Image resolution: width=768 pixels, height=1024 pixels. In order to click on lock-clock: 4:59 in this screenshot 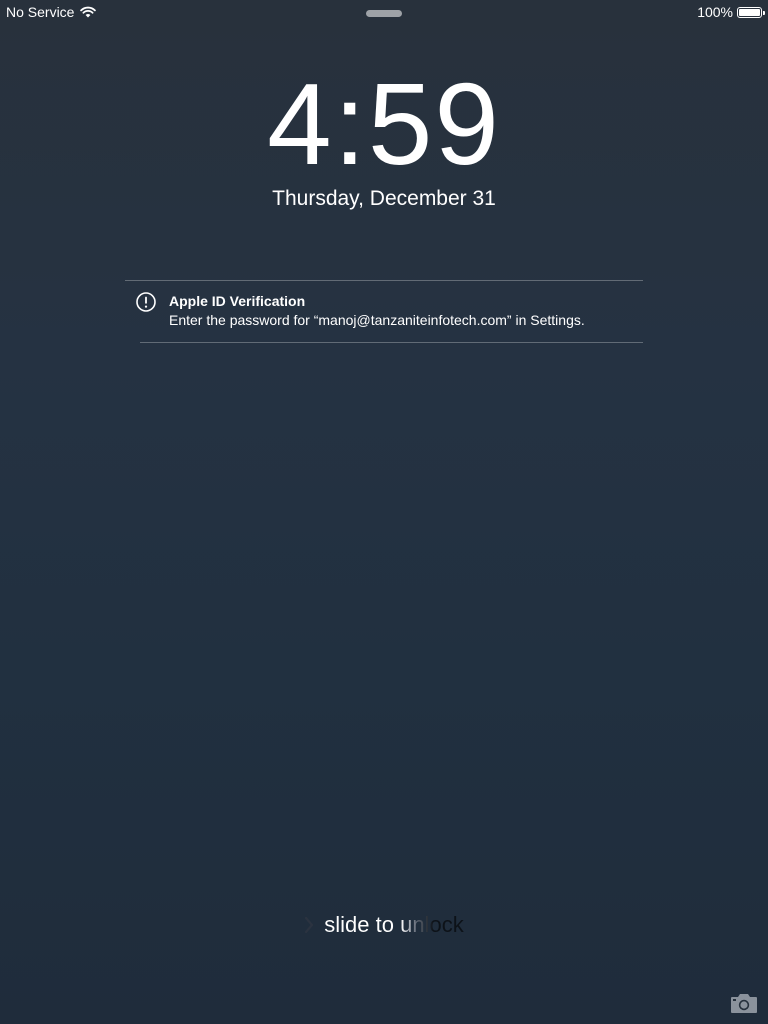, I will do `click(384, 124)`.